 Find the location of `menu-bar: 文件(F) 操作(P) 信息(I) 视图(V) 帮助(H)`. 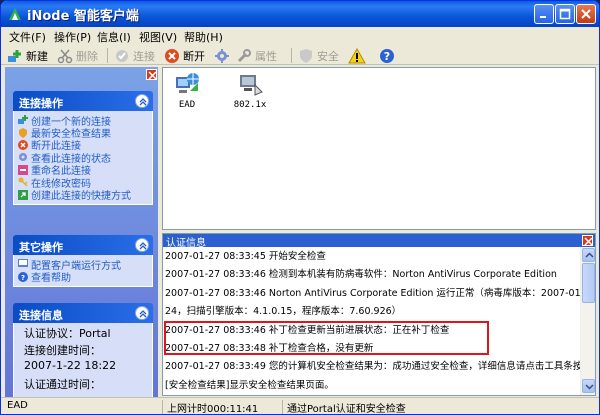

menu-bar: 文件(F) 操作(P) 信息(I) 视图(V) 帮助(H) is located at coordinates (300, 36).